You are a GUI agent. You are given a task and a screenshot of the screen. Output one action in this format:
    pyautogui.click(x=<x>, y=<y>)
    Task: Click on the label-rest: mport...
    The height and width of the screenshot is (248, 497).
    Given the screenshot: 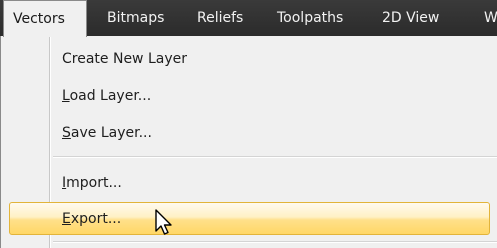 What is the action you would take?
    pyautogui.click(x=94, y=183)
    